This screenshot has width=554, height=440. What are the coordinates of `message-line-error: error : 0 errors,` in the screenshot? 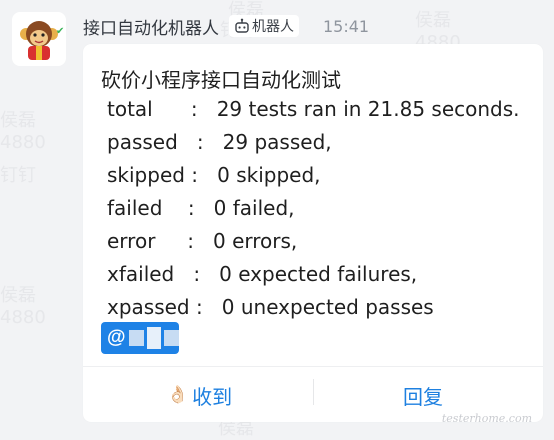 It's located at (202, 241).